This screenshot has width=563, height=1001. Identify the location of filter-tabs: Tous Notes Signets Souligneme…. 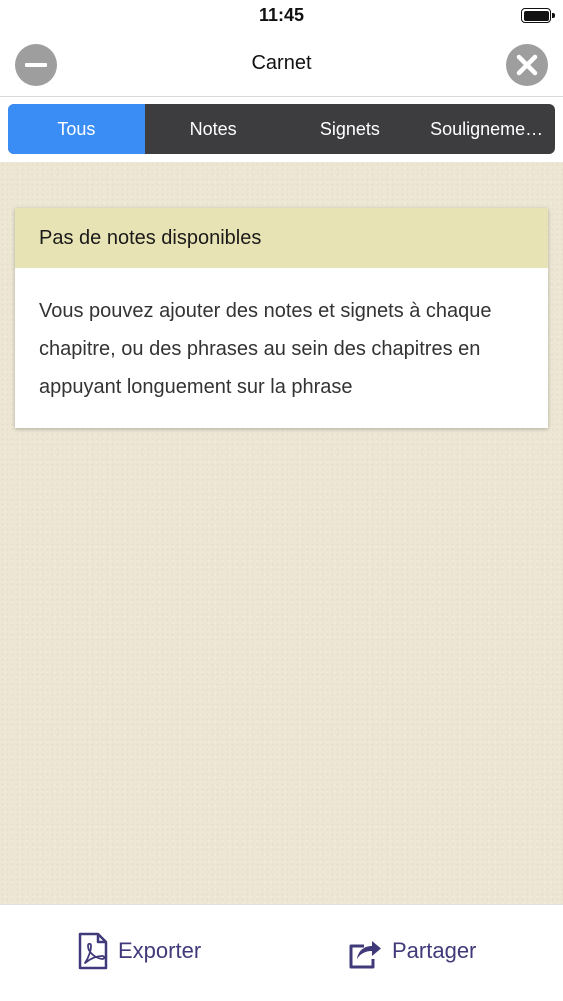
(281, 129).